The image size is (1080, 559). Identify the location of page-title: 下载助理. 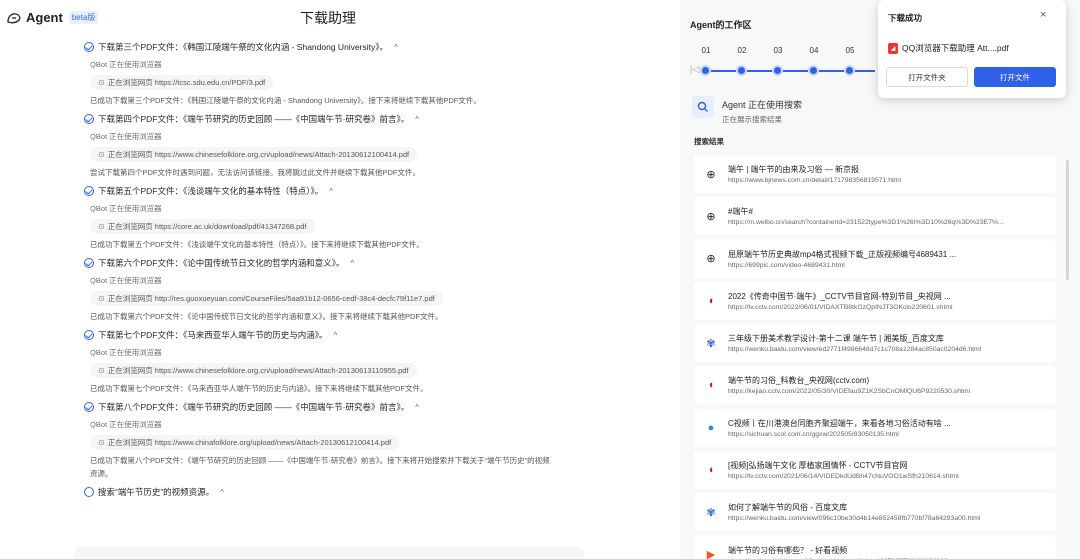
(328, 18).